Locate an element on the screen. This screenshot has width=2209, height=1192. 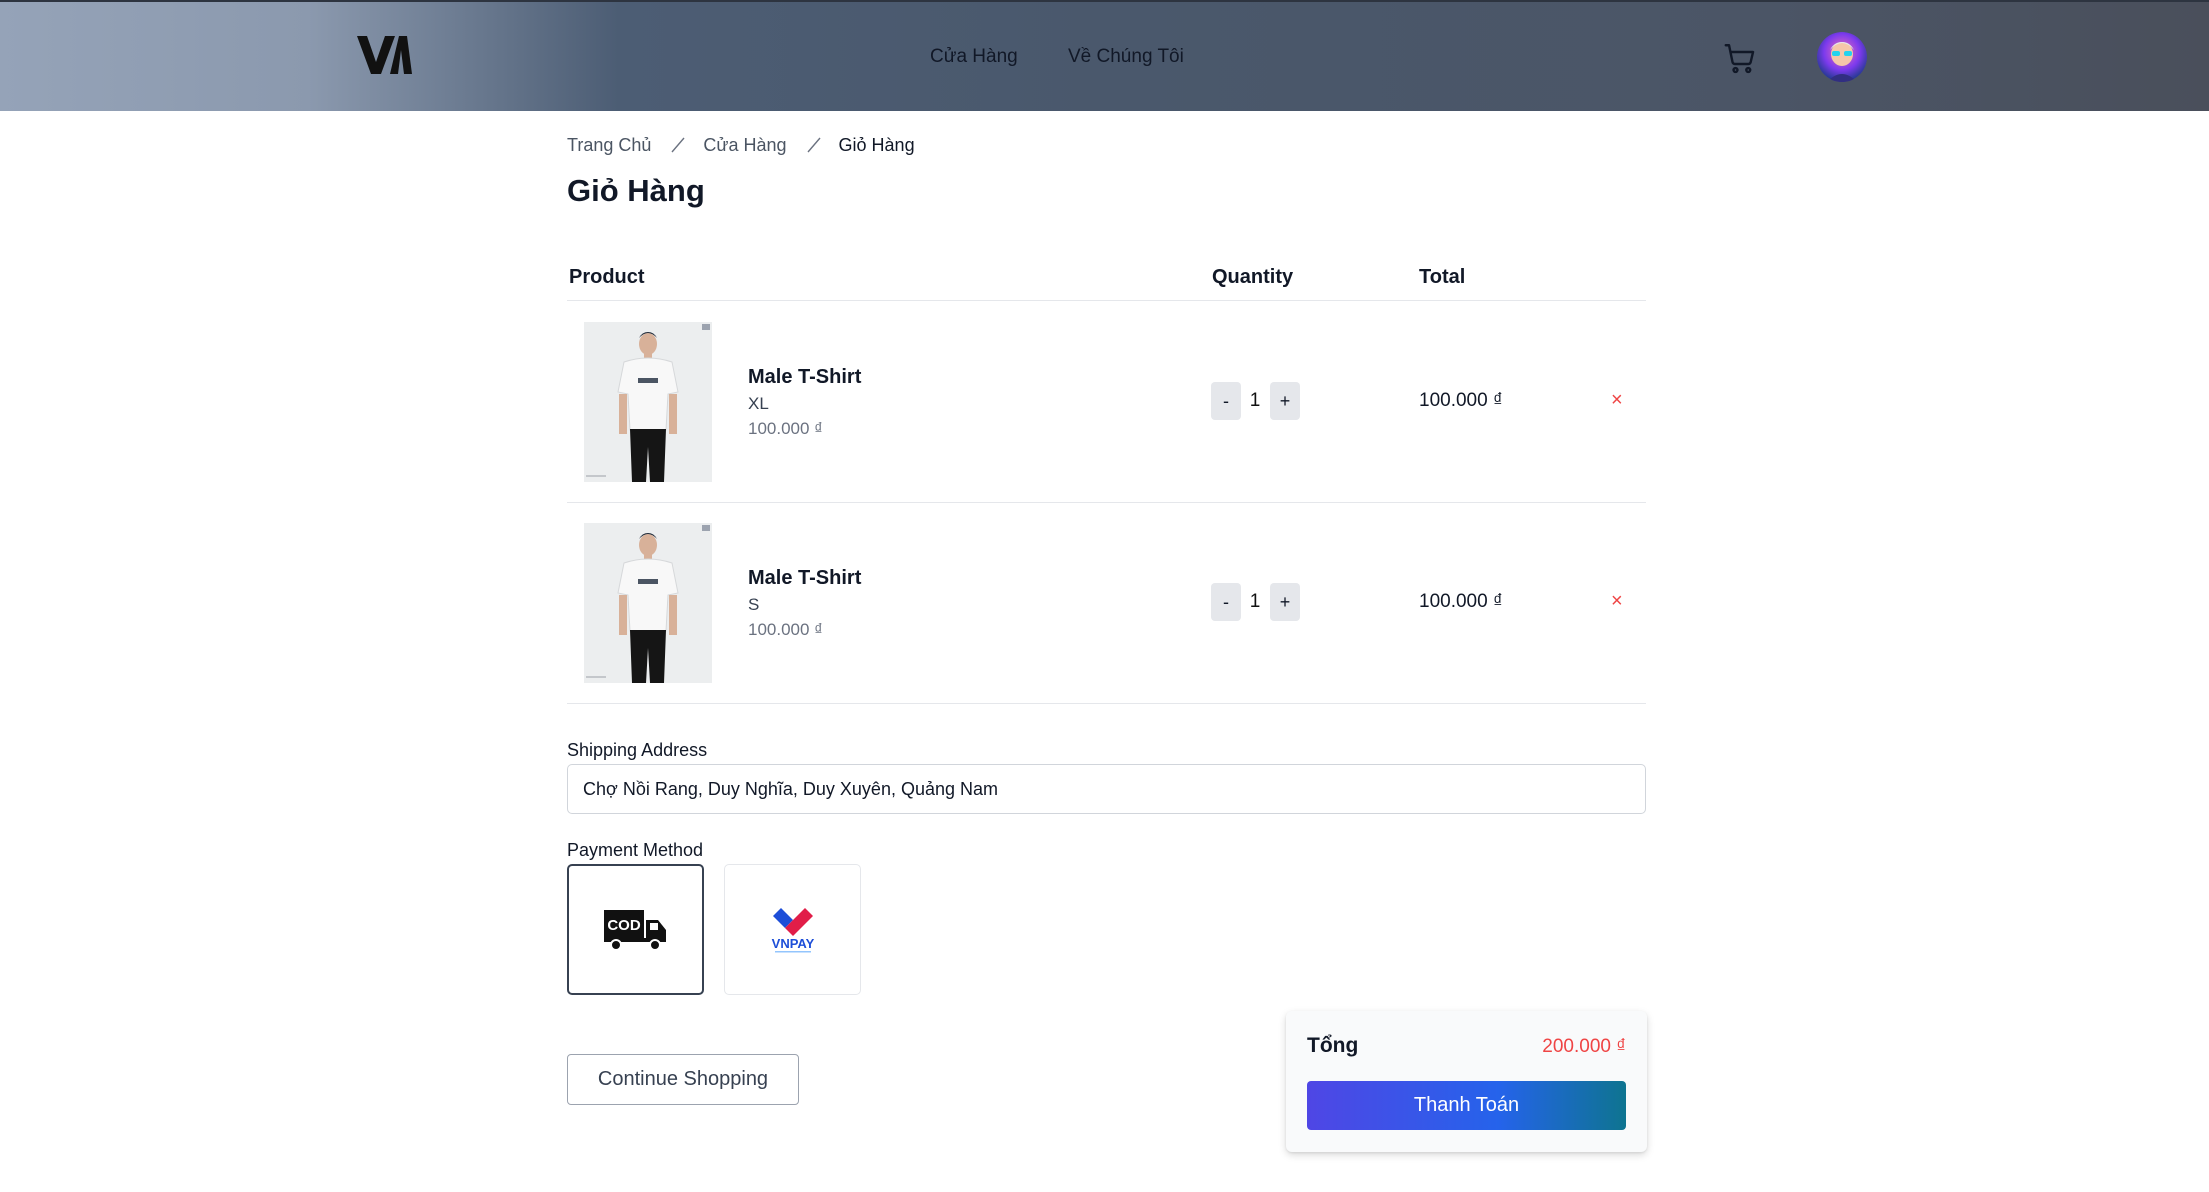
cart-button is located at coordinates (1740, 58).